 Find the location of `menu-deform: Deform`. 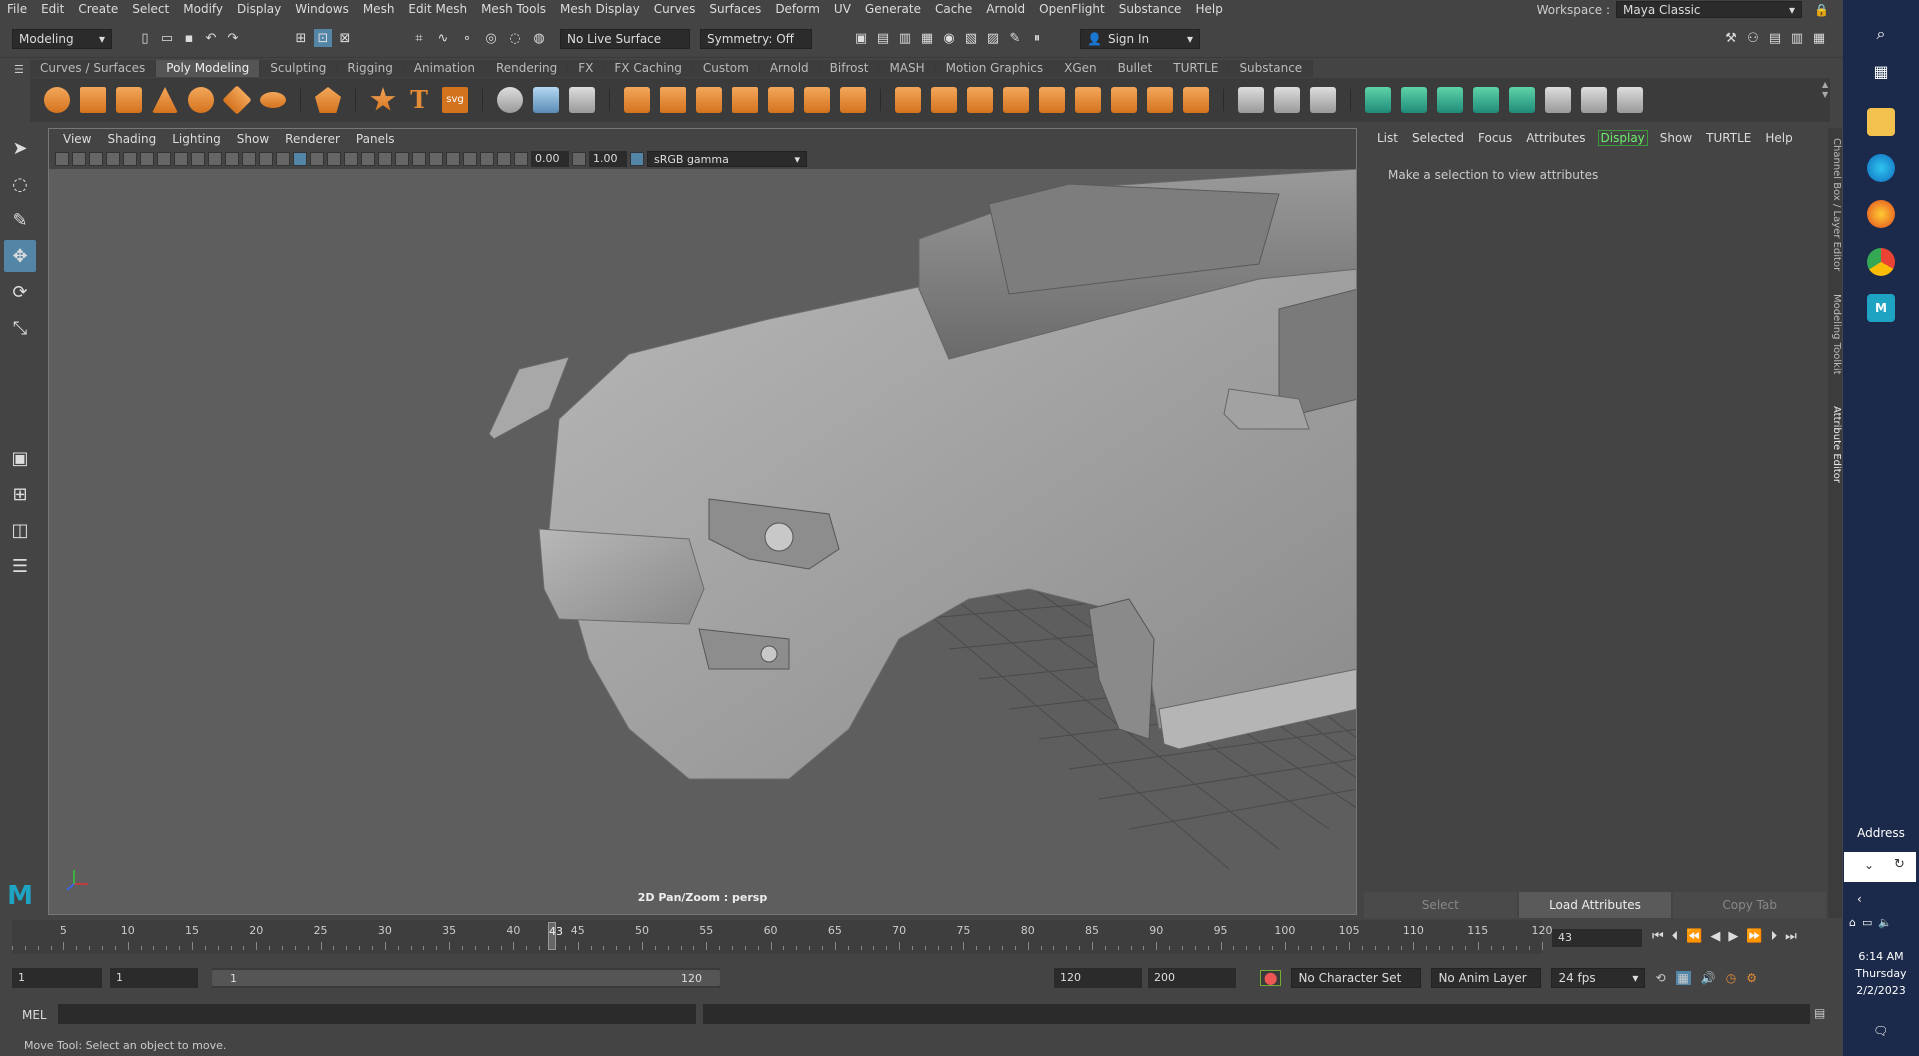

menu-deform: Deform is located at coordinates (797, 9).